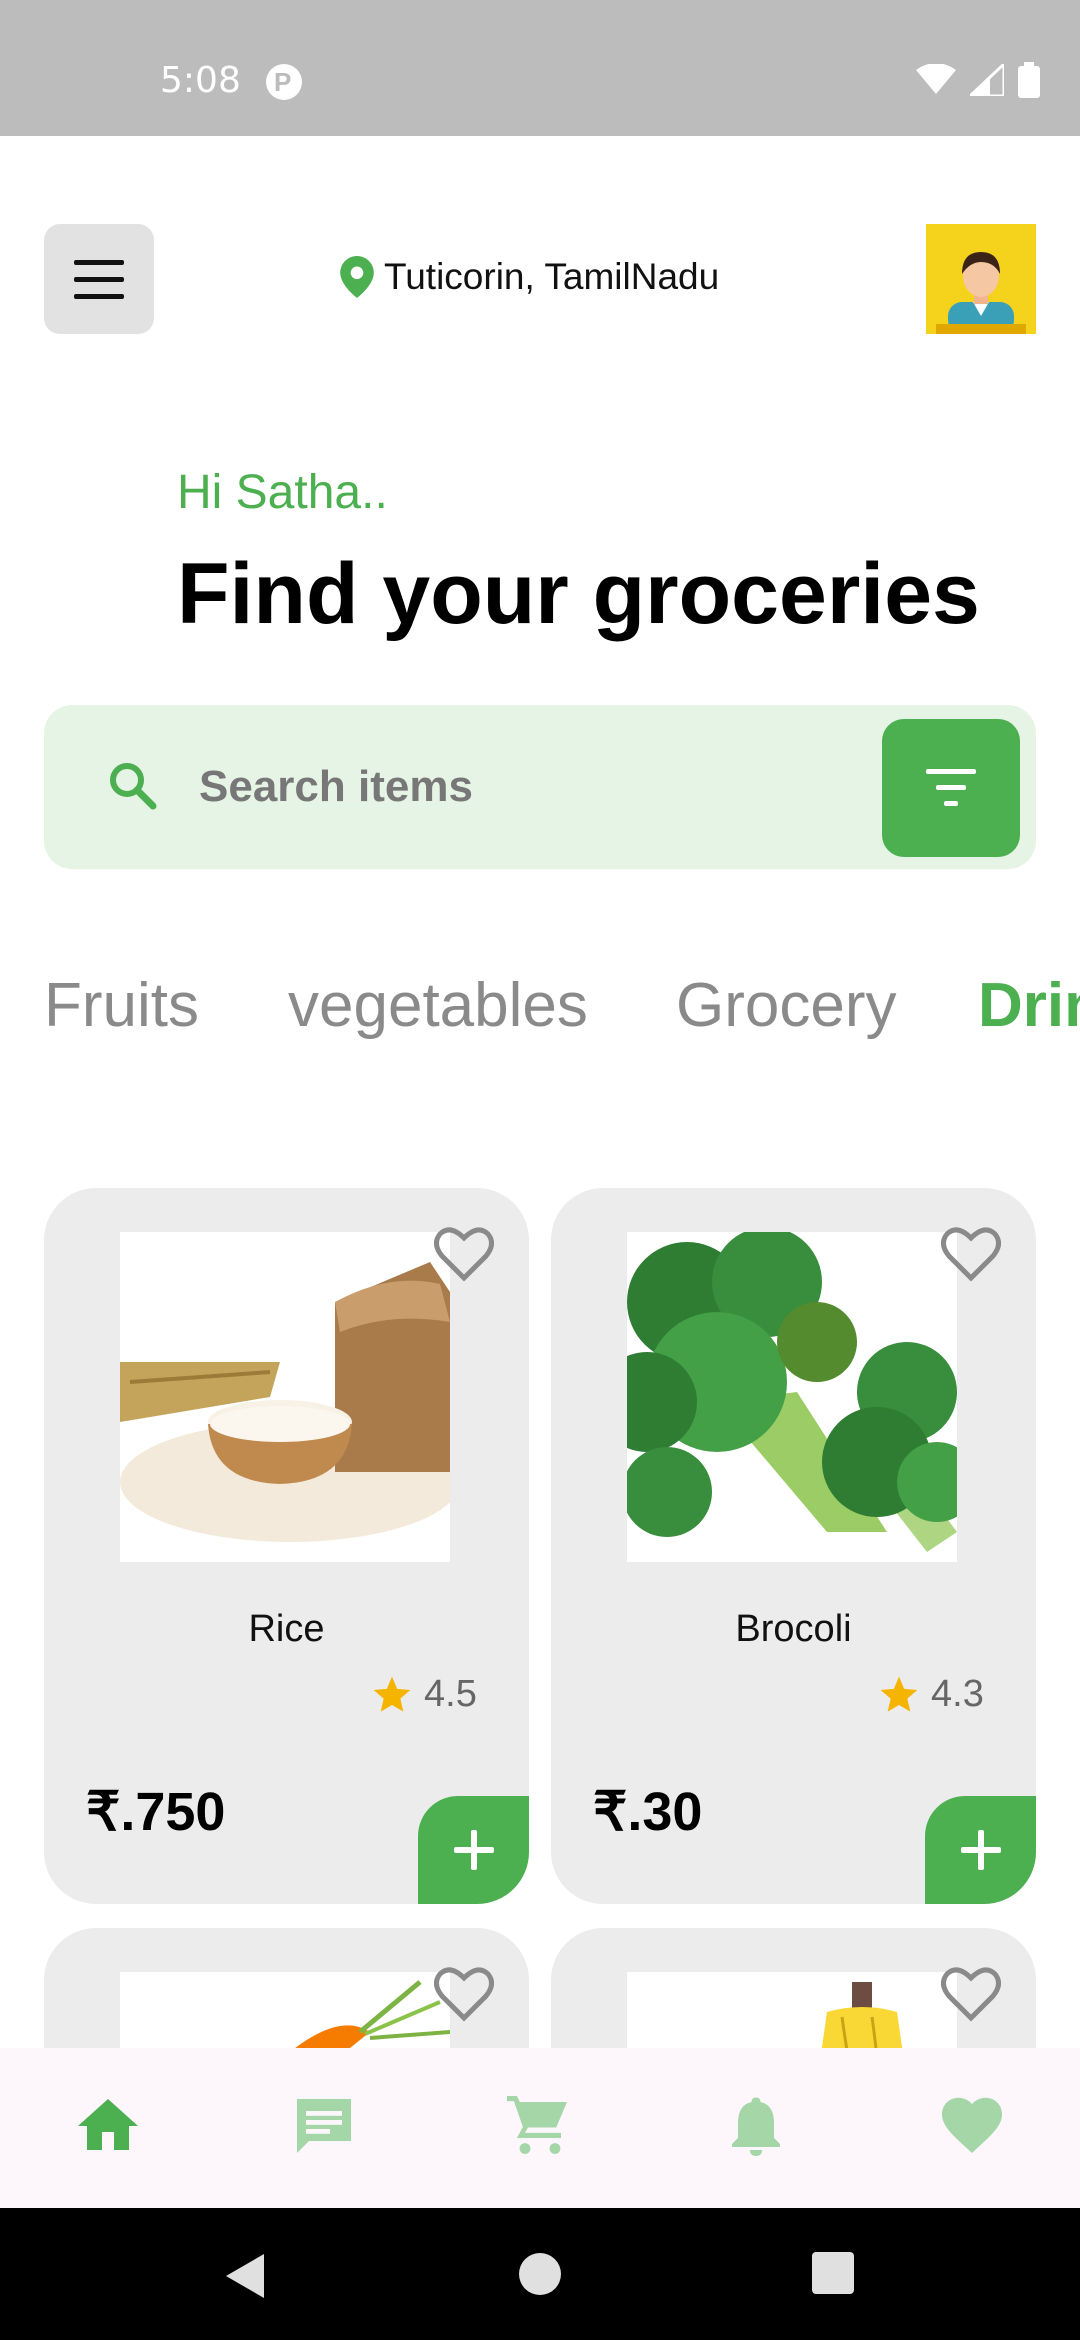 This screenshot has height=2340, width=1080. What do you see at coordinates (833, 2273) in the screenshot?
I see `recents-icon` at bounding box center [833, 2273].